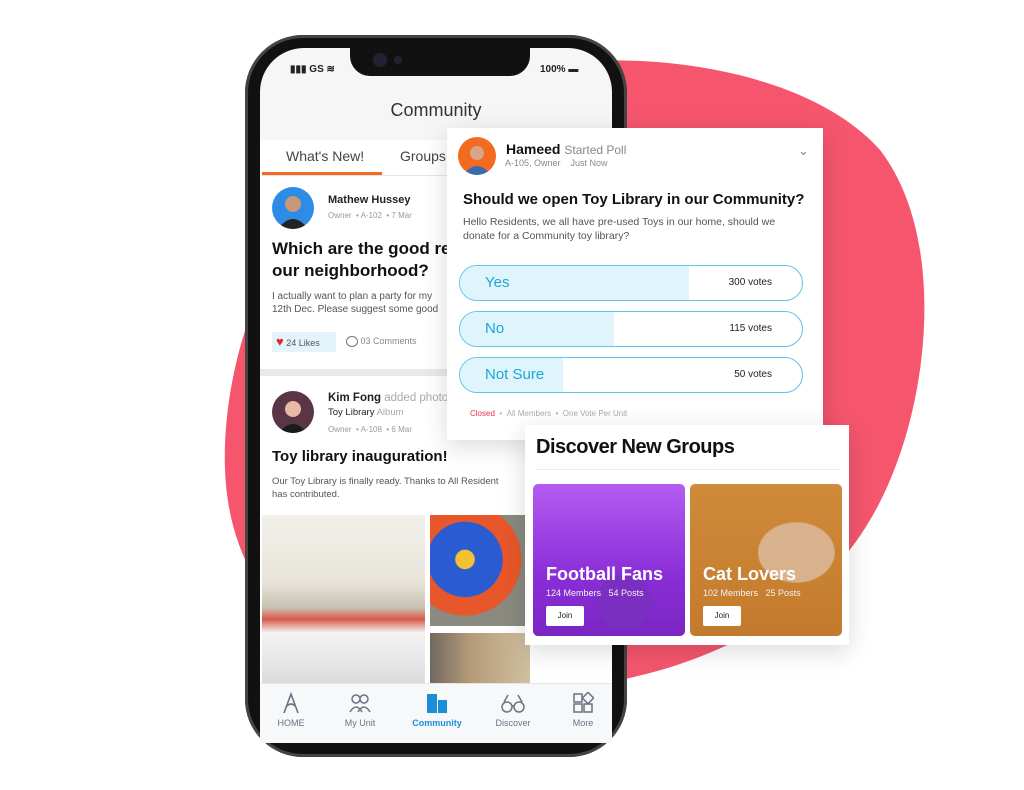 This screenshot has height=790, width=1024. Describe the element at coordinates (370, 429) in the screenshot. I see `post-meta: Owner • A-108 • 6 Mar` at that location.